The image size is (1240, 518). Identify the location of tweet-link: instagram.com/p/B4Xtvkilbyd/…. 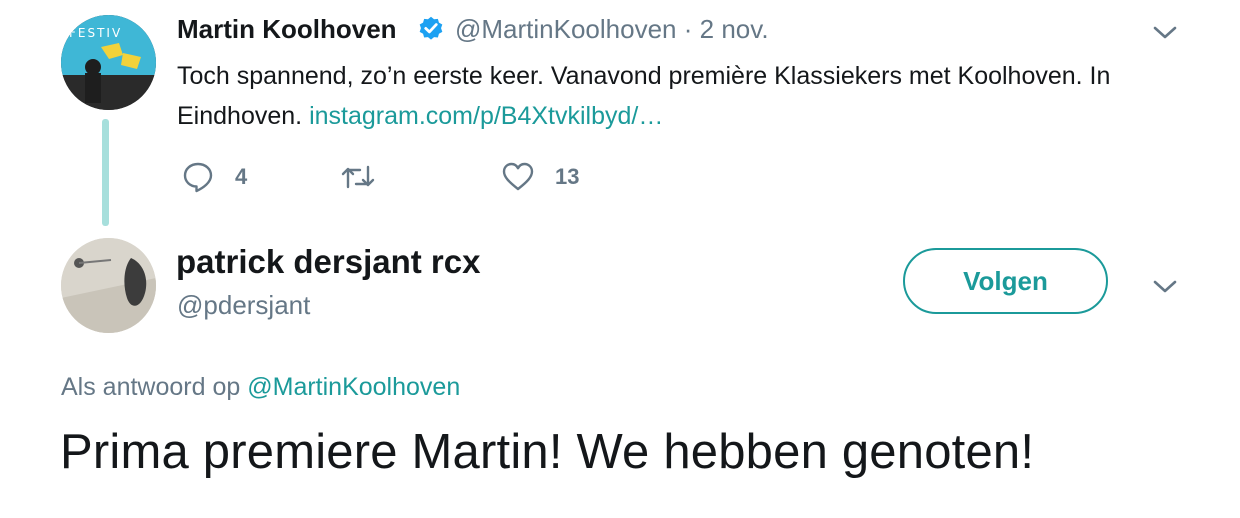
(486, 116).